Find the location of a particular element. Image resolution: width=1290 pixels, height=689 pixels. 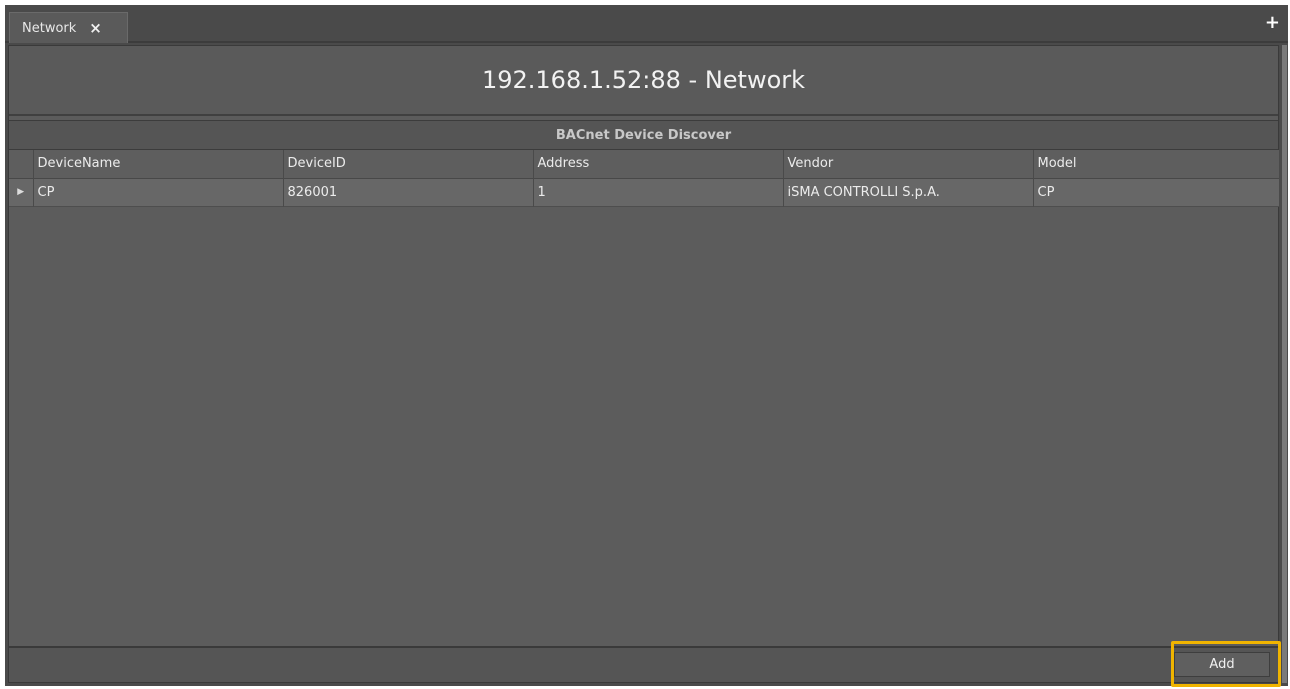

column-header-devicename: DeviceName is located at coordinates (158, 164).